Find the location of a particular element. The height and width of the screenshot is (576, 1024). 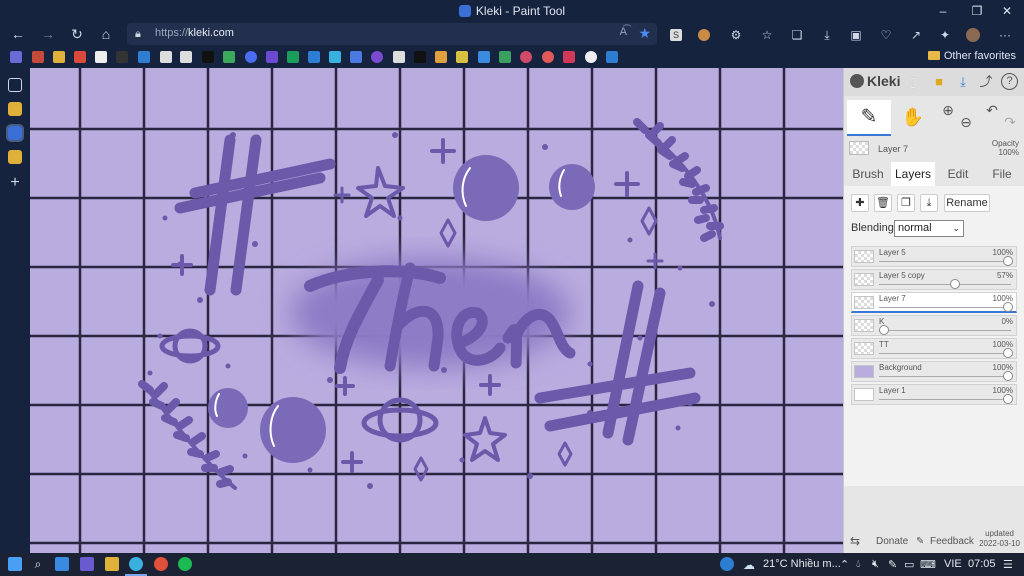

tab-edit: Edit is located at coordinates (958, 174).